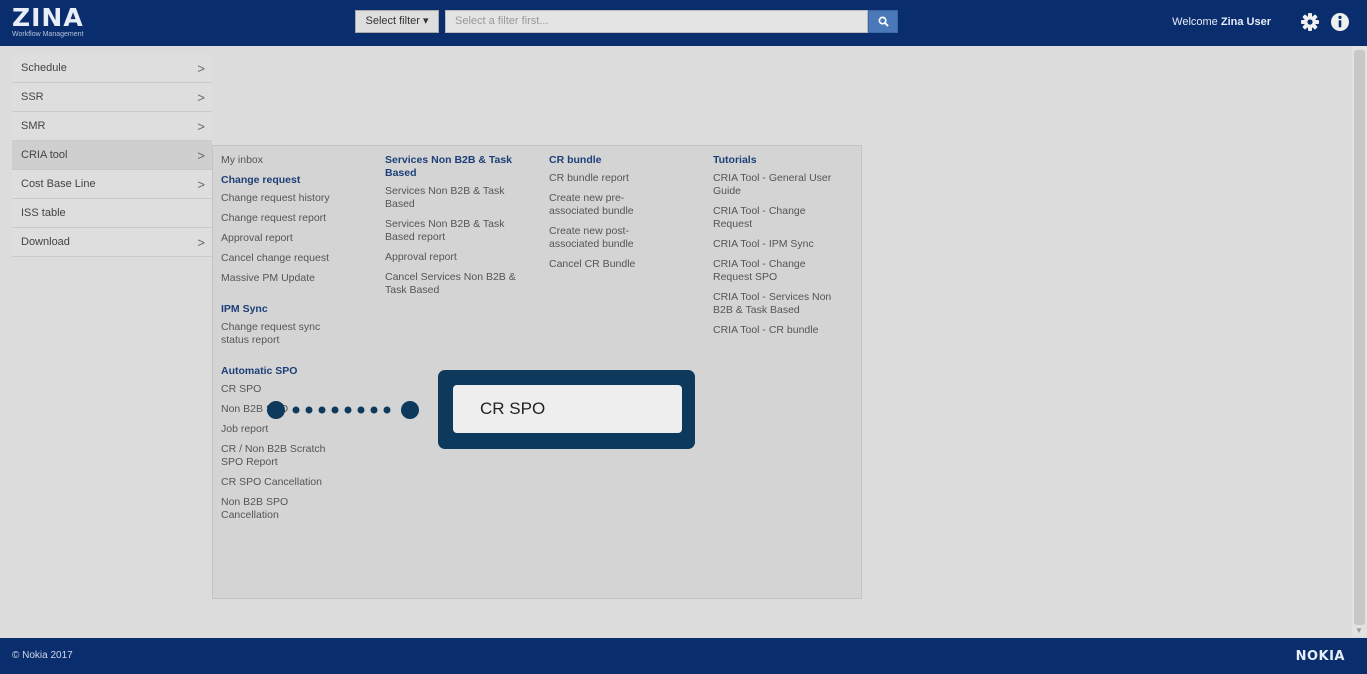  Describe the element at coordinates (33, 126) in the screenshot. I see `sidebar-item-label: SMR` at that location.